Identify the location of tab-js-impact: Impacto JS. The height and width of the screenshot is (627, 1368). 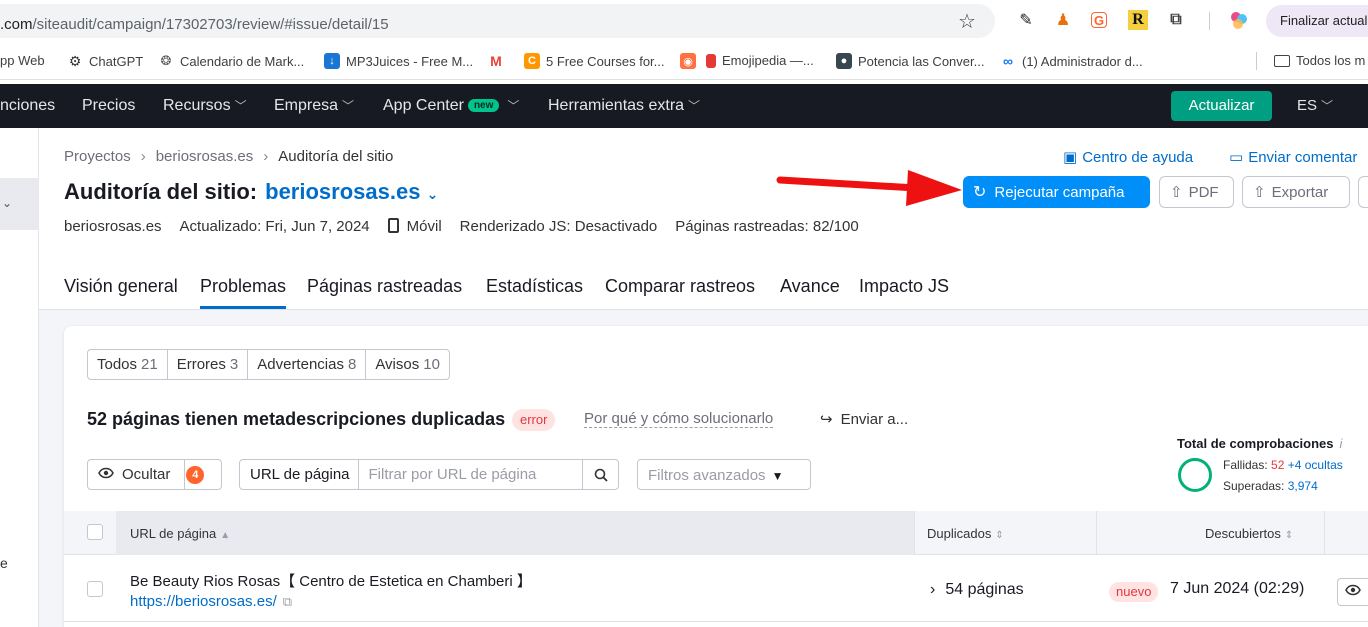
(904, 286).